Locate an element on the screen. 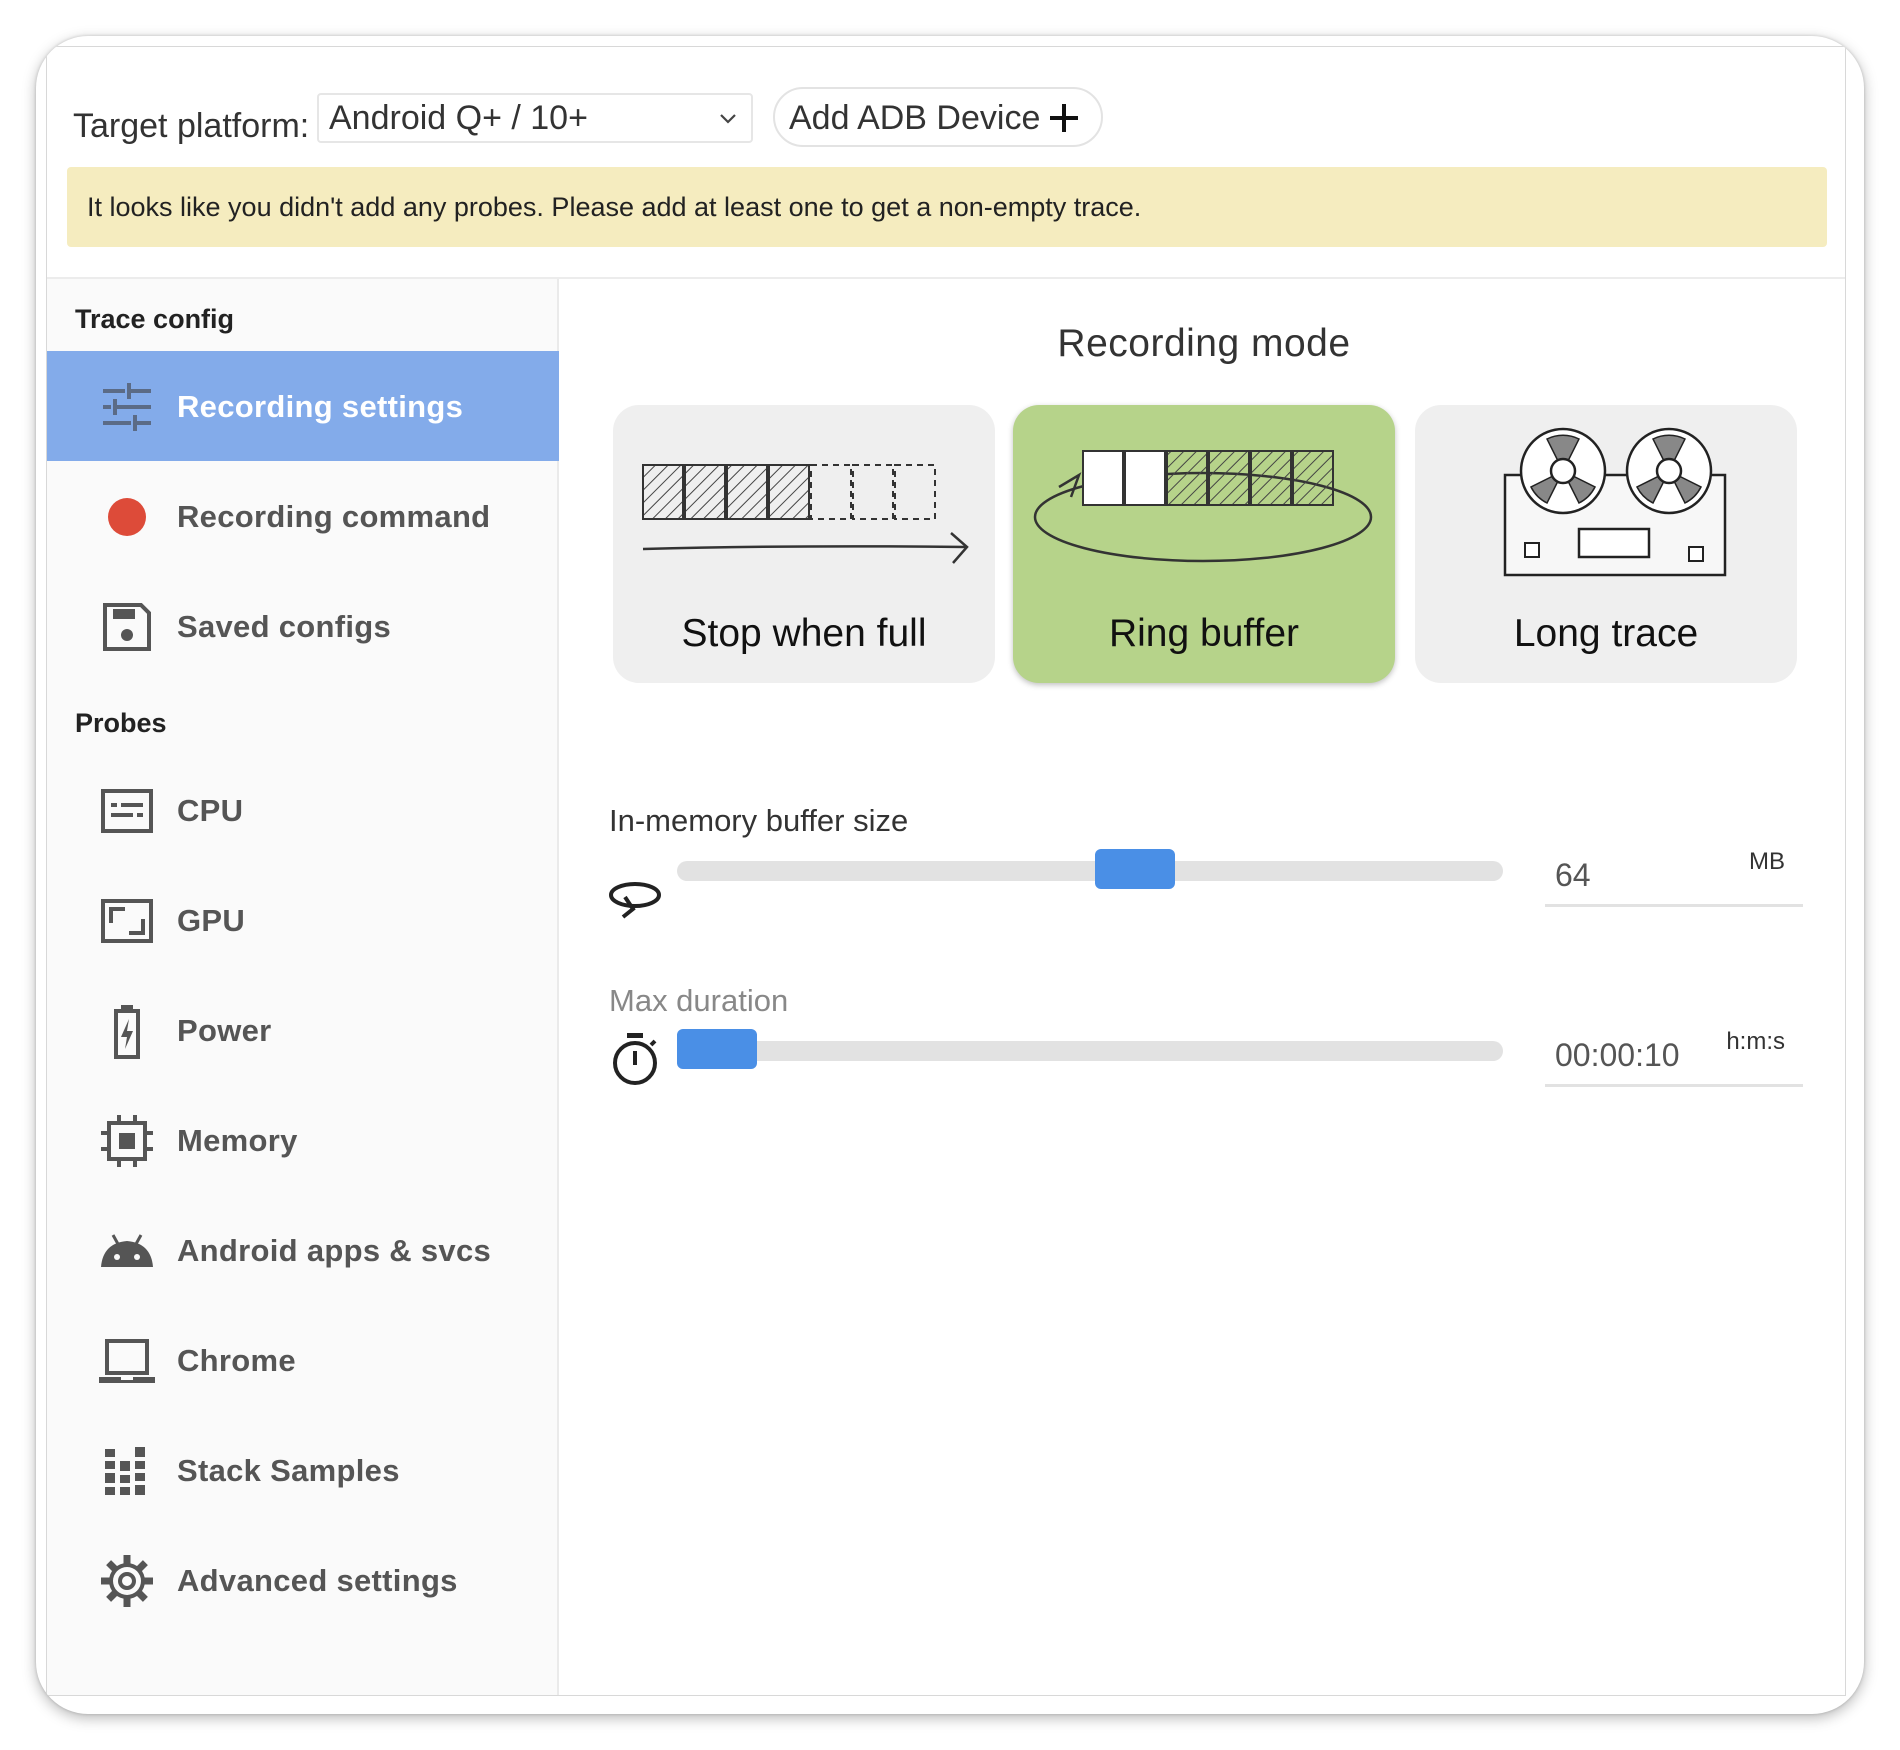 The image size is (1900, 1750). sidebar-item-cpu: CPU is located at coordinates (303, 810).